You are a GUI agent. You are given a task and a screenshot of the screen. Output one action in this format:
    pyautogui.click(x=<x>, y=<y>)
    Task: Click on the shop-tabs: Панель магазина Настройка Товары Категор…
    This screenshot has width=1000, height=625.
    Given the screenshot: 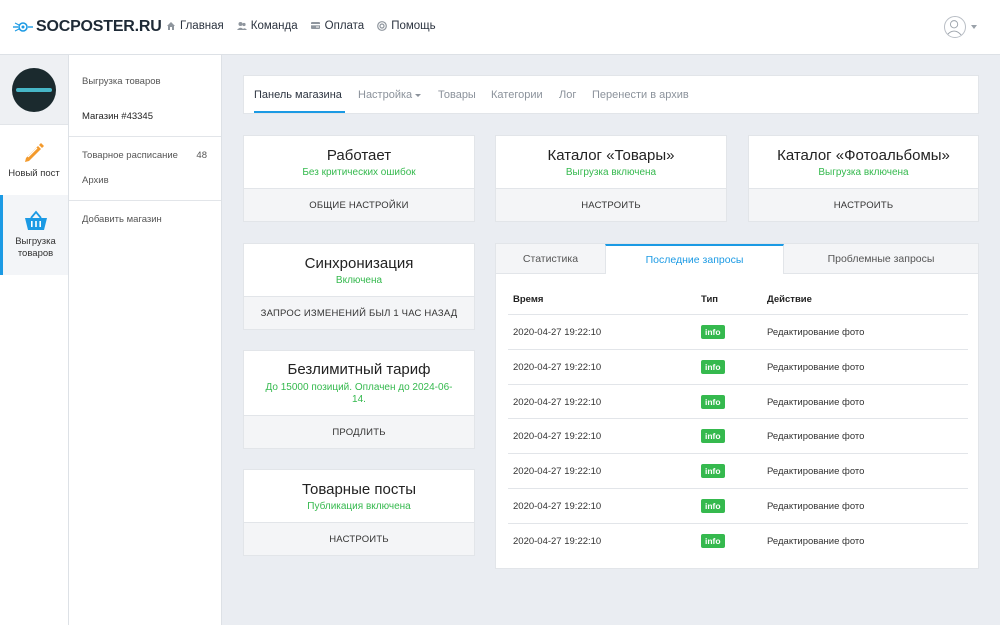 What is the action you would take?
    pyautogui.click(x=611, y=94)
    